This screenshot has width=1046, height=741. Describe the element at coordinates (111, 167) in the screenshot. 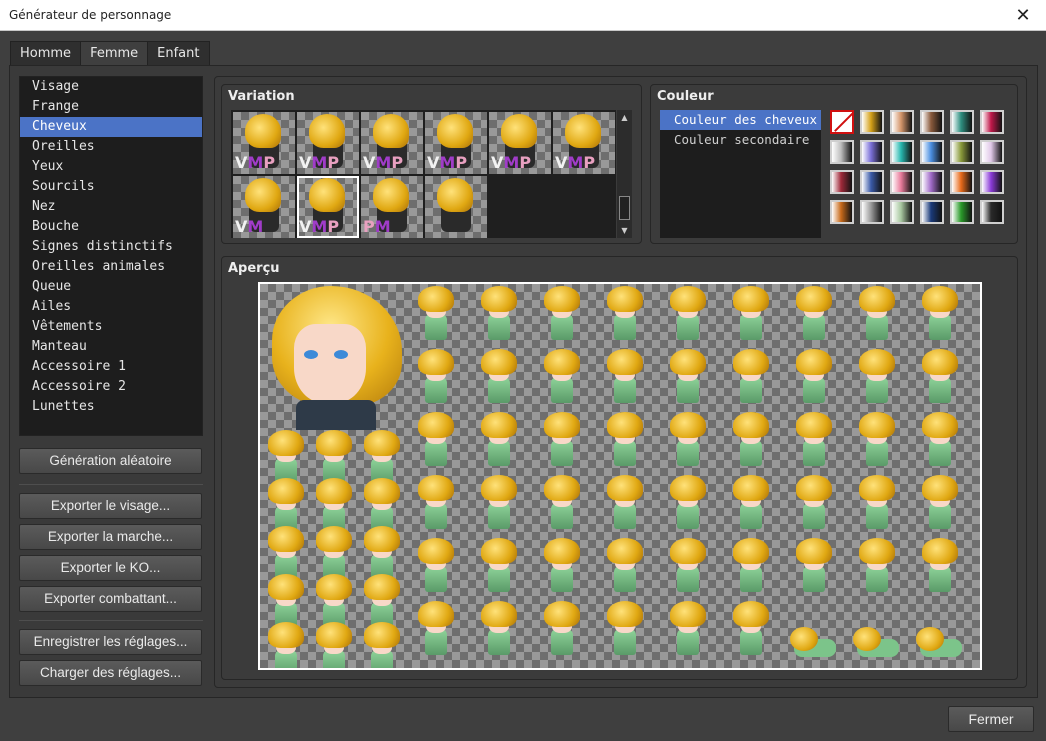

I see `part-item: Yeux` at that location.